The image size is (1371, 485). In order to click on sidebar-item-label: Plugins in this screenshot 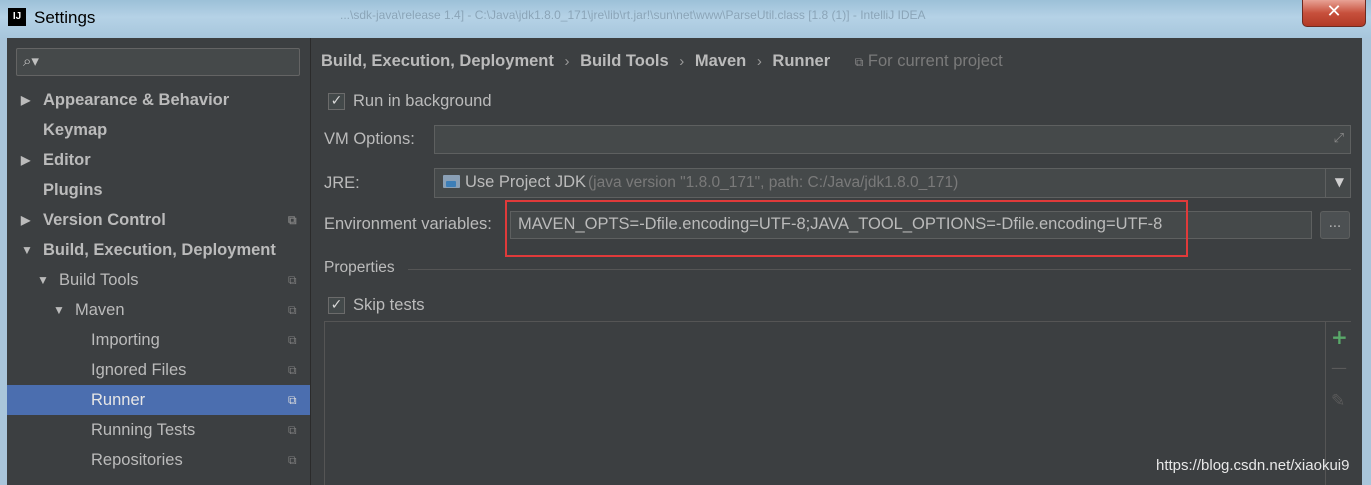, I will do `click(73, 190)`.